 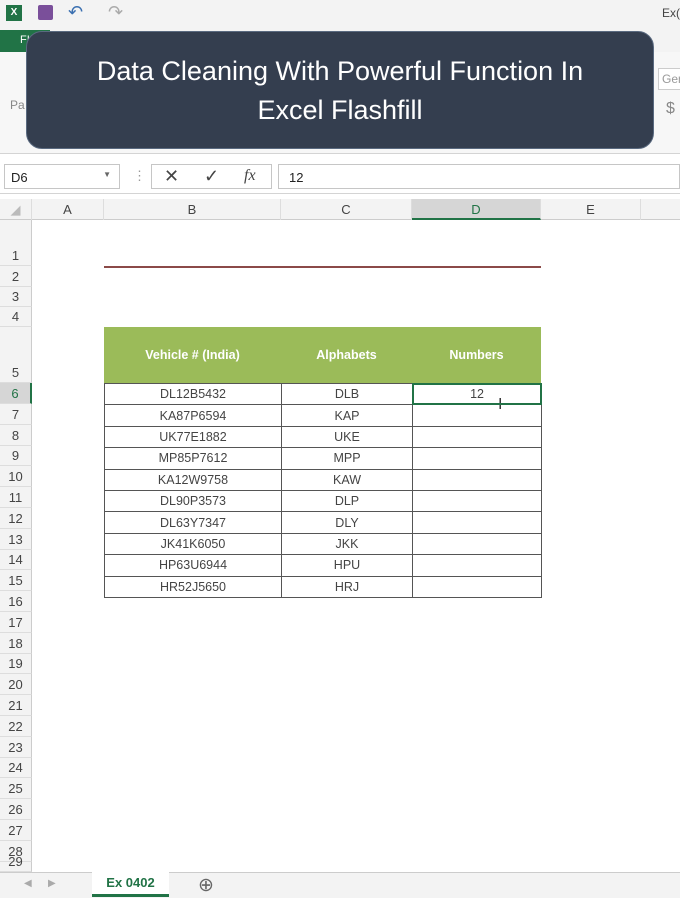 What do you see at coordinates (16, 830) in the screenshot?
I see `row-header-27: 27` at bounding box center [16, 830].